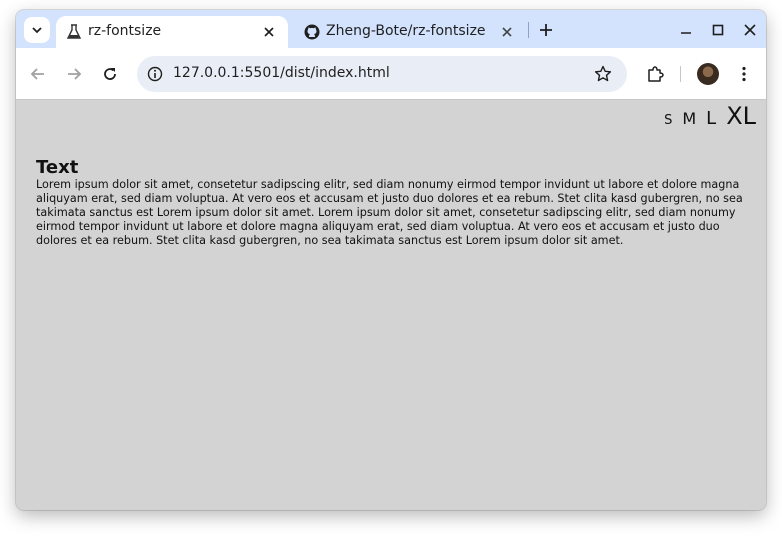 This screenshot has width=782, height=542. I want to click on tab-title: Zheng-Bote/rz-fontsize, so click(406, 31).